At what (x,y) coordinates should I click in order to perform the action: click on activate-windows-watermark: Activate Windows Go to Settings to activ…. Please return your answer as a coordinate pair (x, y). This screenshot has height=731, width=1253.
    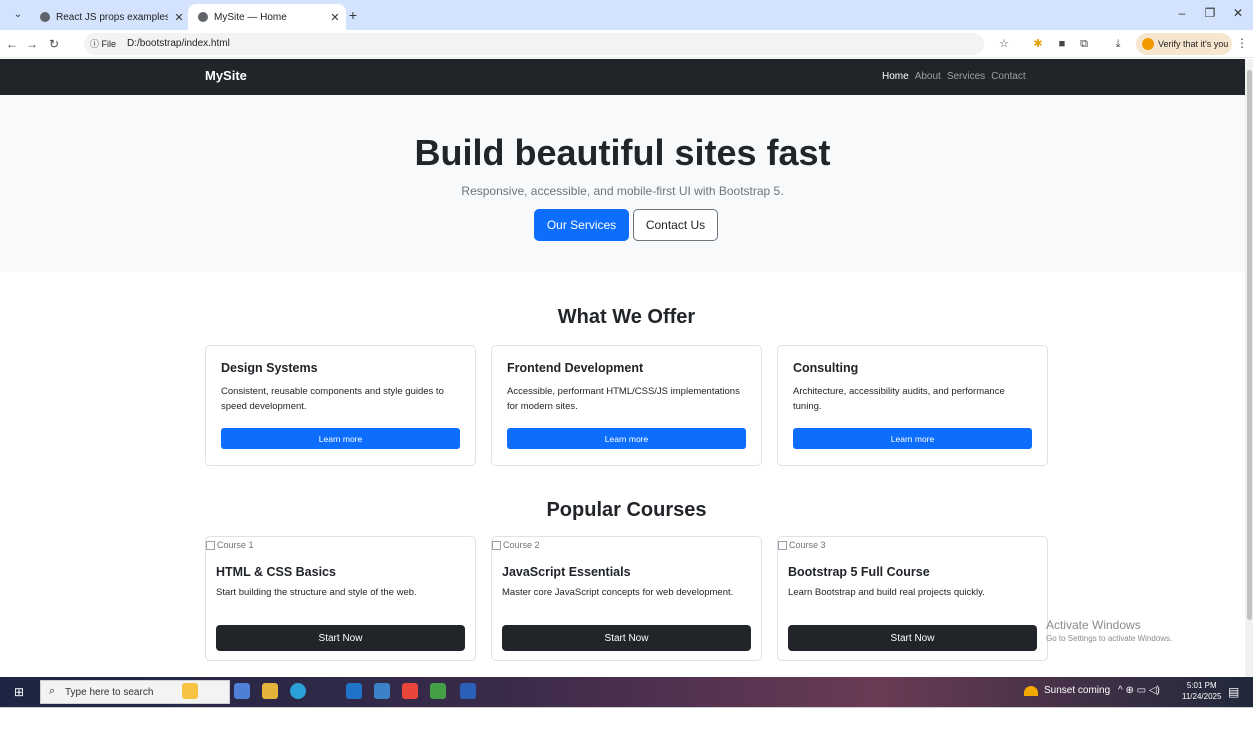
    Looking at the image, I should click on (1109, 630).